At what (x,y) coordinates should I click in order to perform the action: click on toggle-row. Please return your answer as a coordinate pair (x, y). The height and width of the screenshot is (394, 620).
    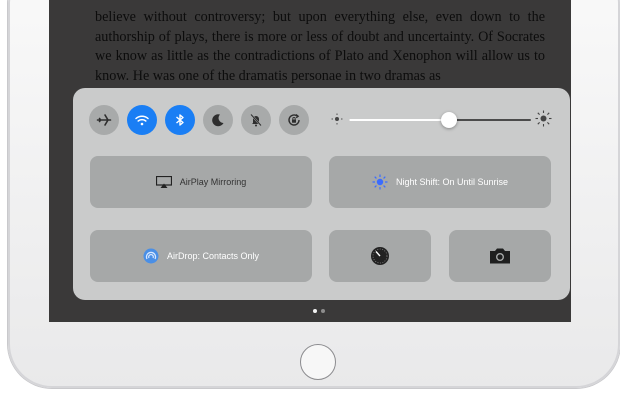
    Looking at the image, I should click on (199, 120).